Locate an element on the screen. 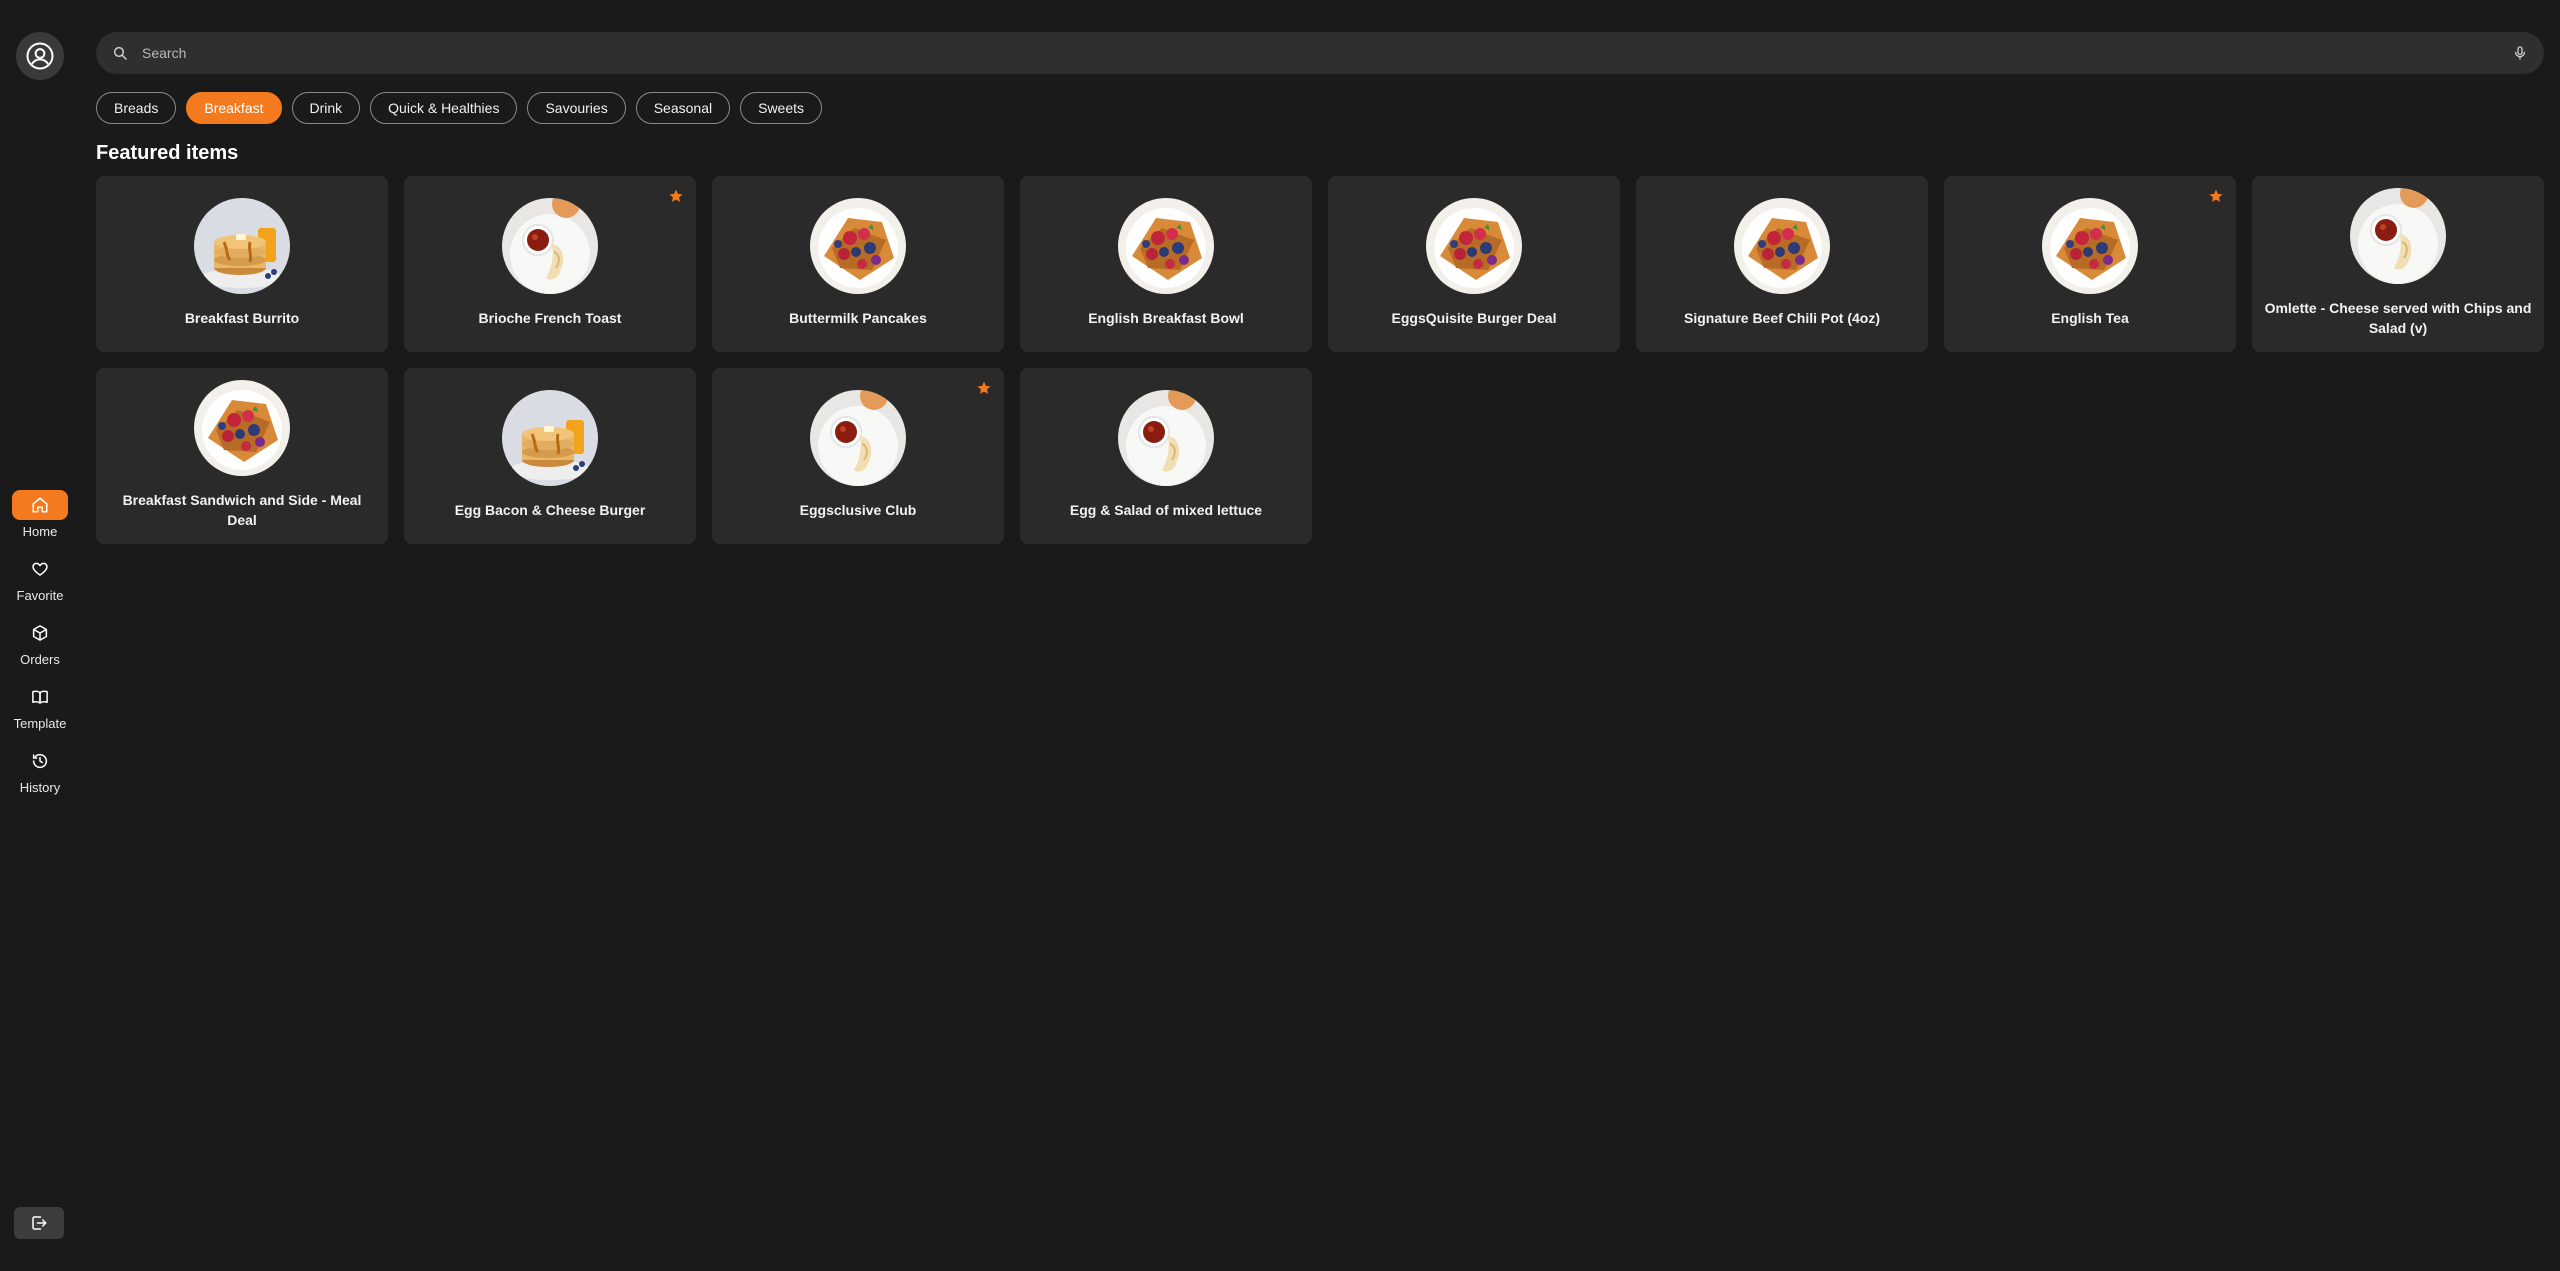 This screenshot has height=1271, width=2560. item-card-english-tea: English Tea is located at coordinates (2090, 264).